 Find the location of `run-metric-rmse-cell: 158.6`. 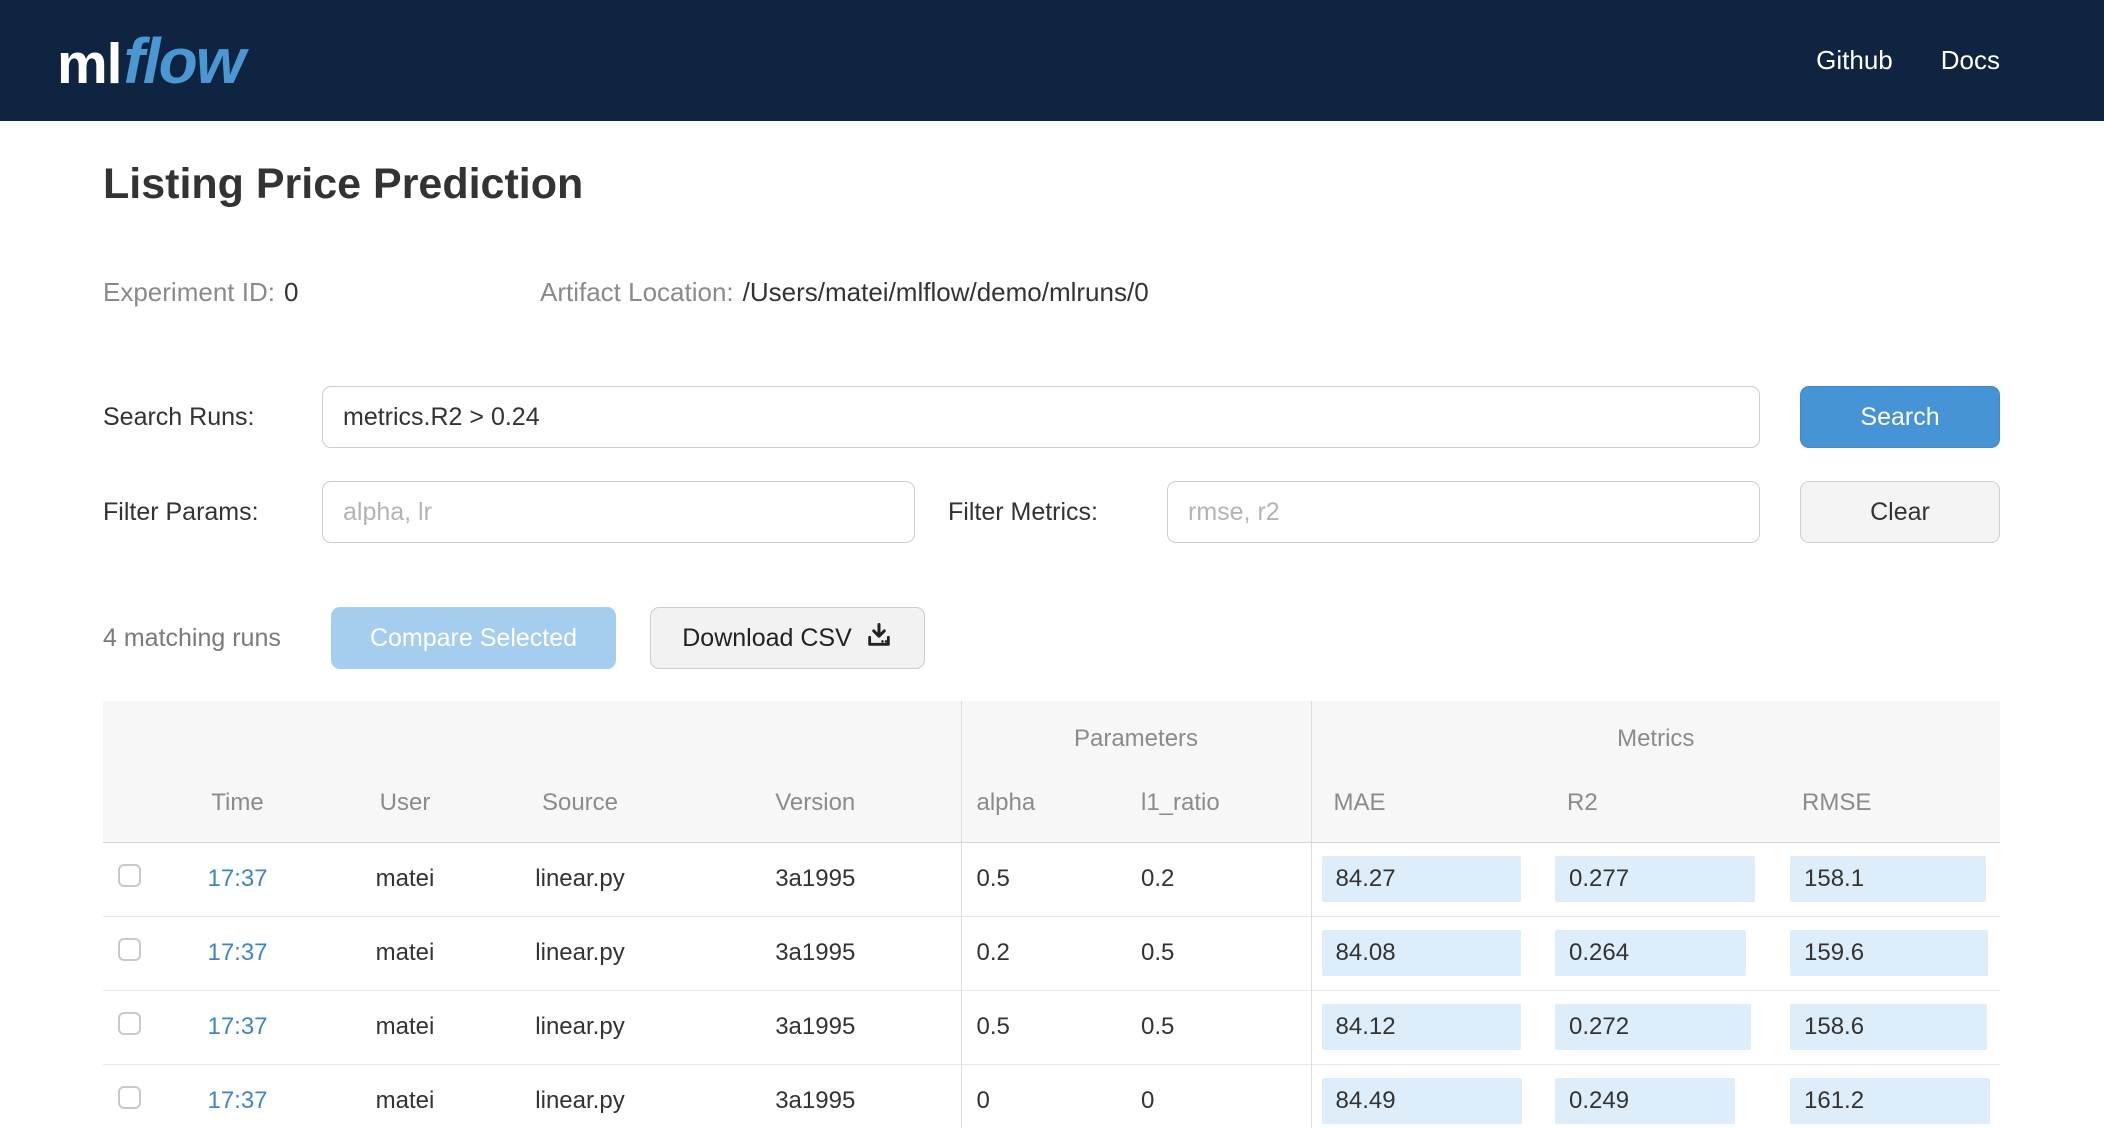

run-metric-rmse-cell: 158.6 is located at coordinates (1890, 1026).